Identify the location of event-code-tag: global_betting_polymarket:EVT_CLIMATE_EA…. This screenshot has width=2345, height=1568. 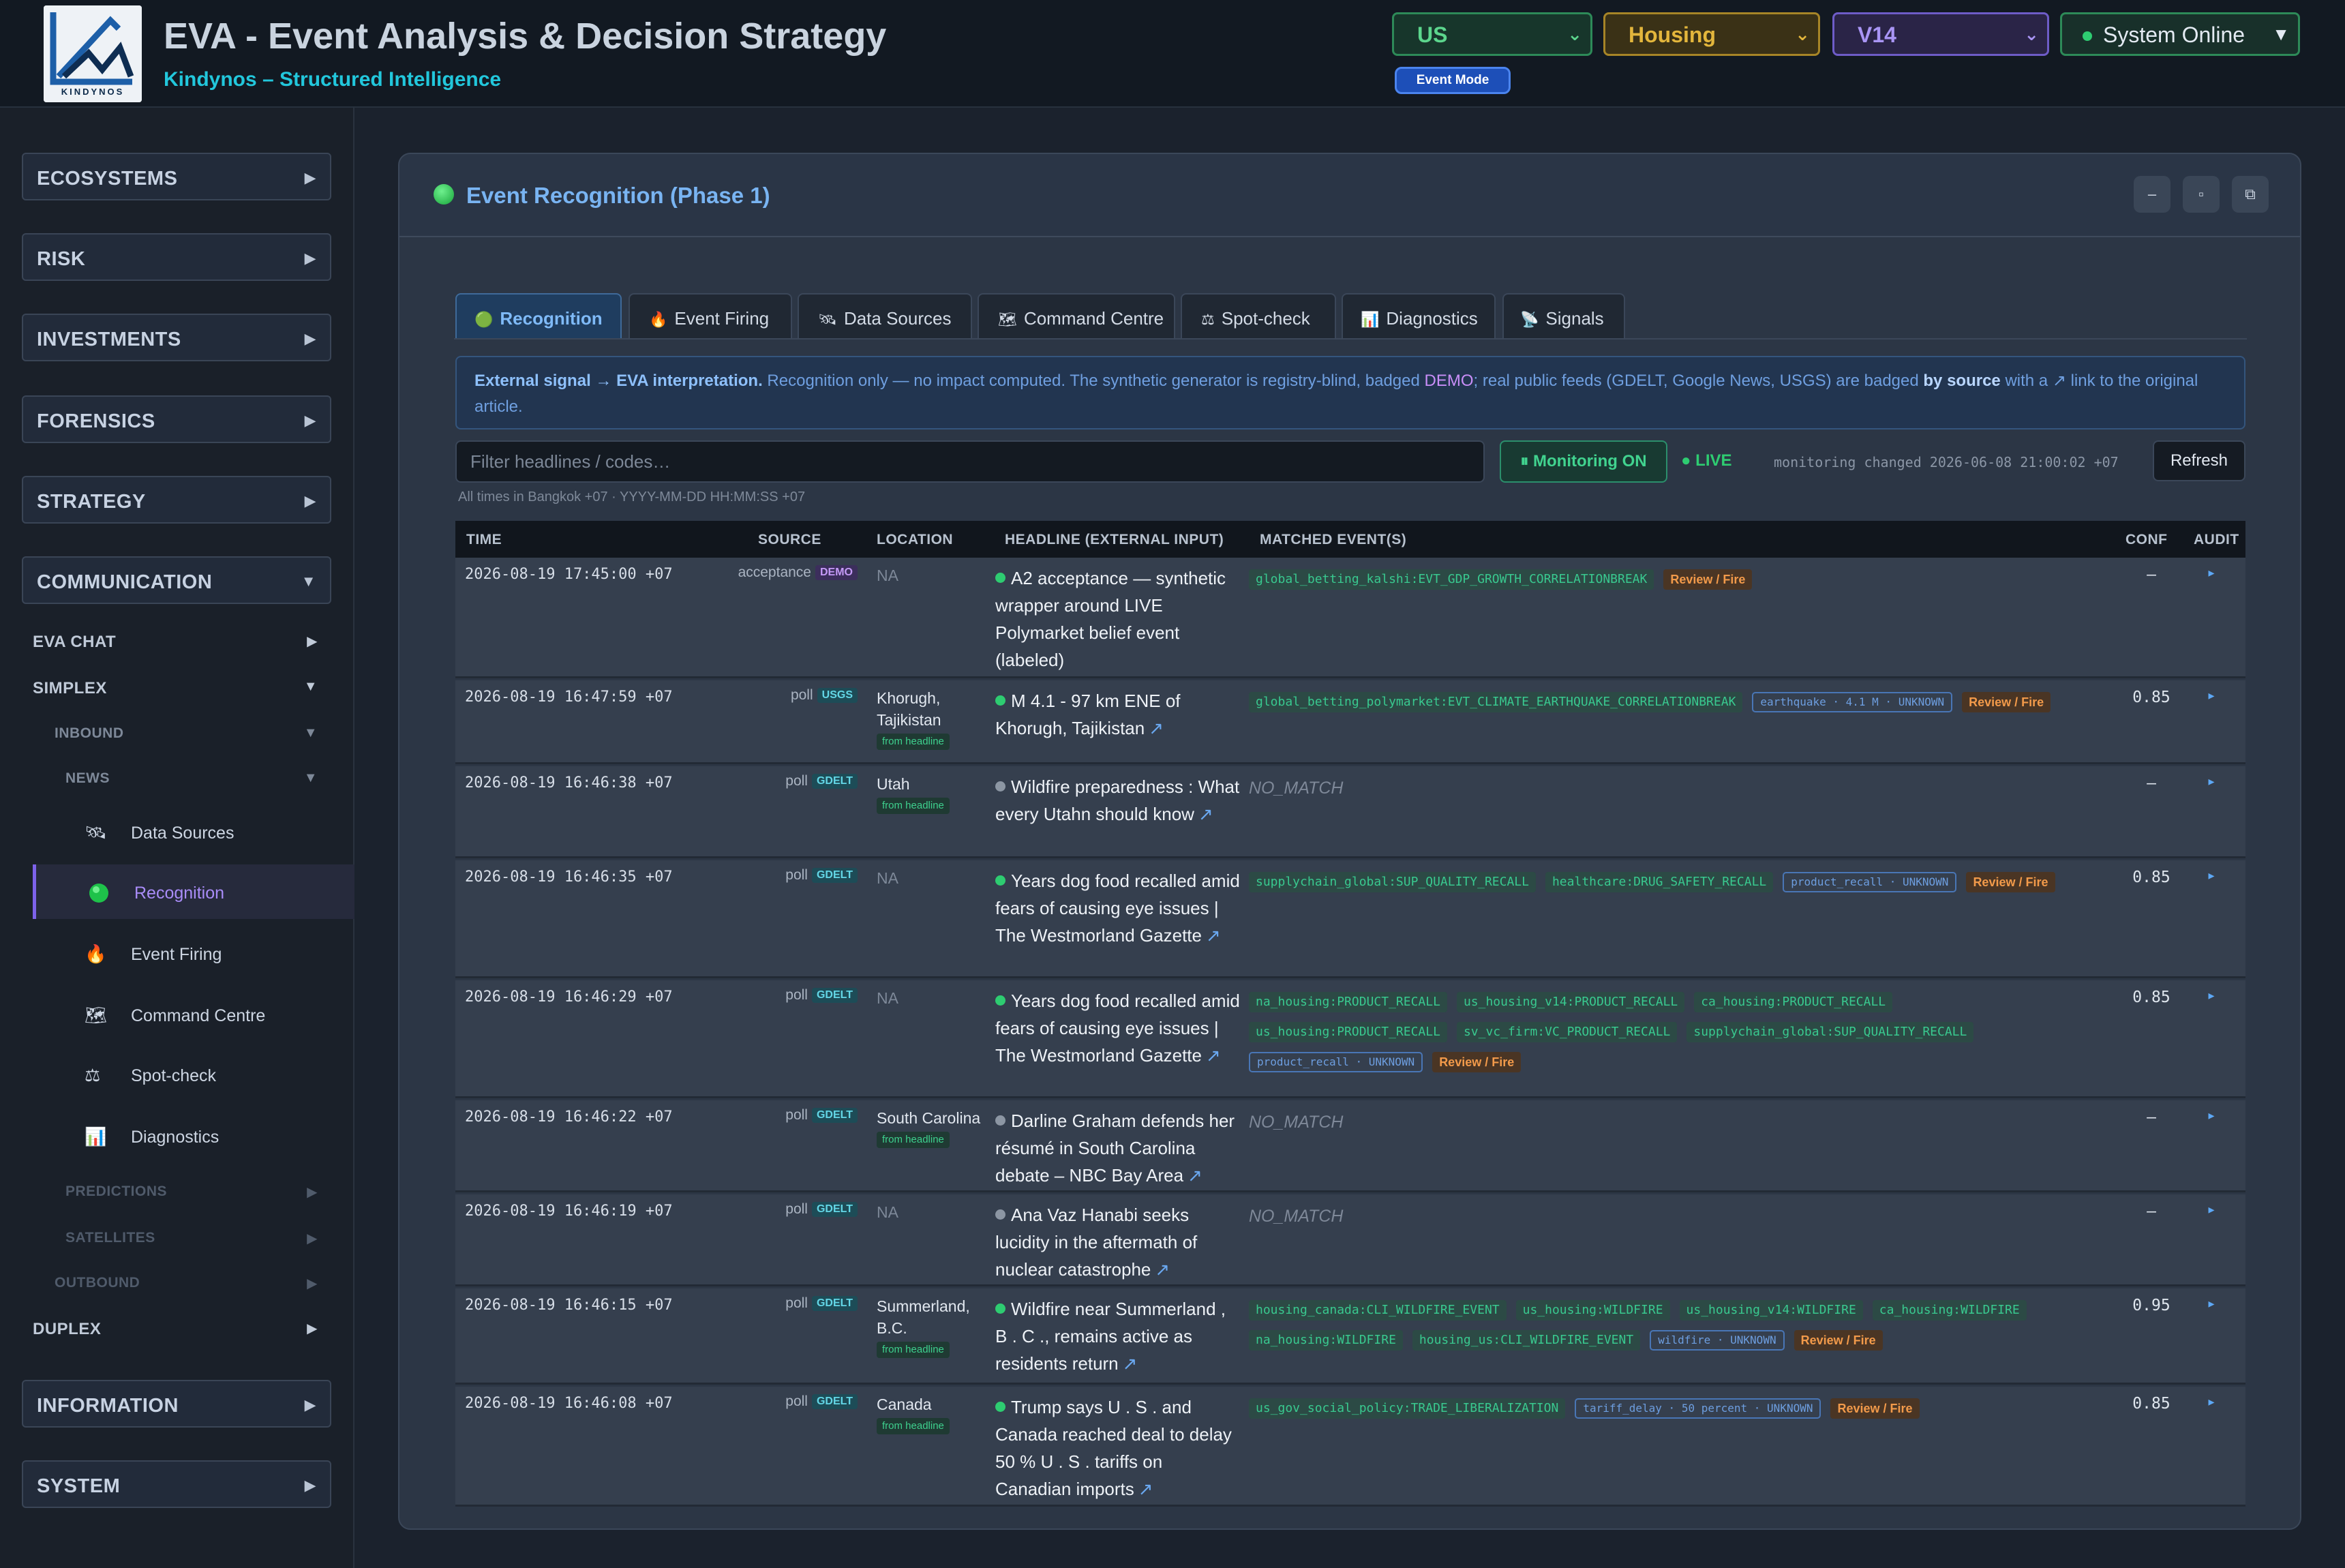
(1496, 702).